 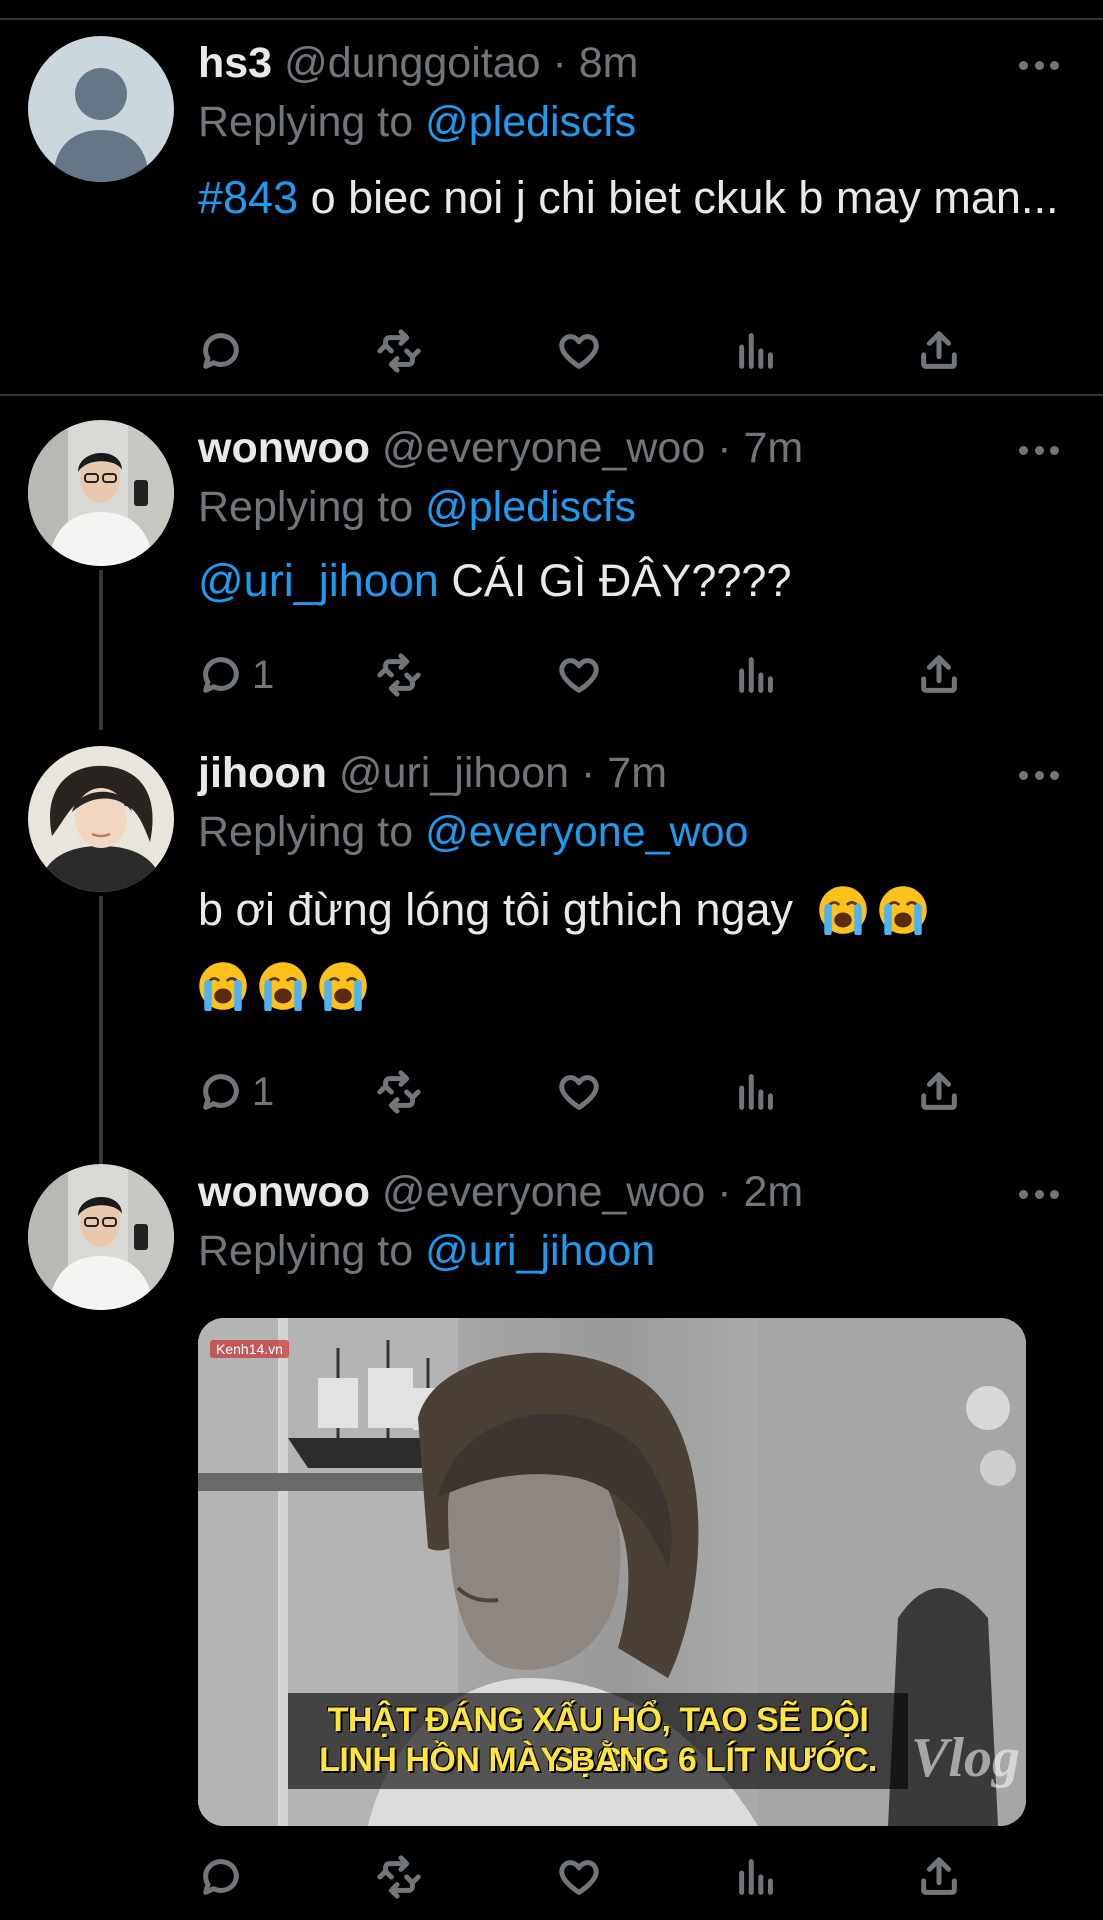 What do you see at coordinates (540, 1251) in the screenshot?
I see `replying-mention: @uri_jihoon` at bounding box center [540, 1251].